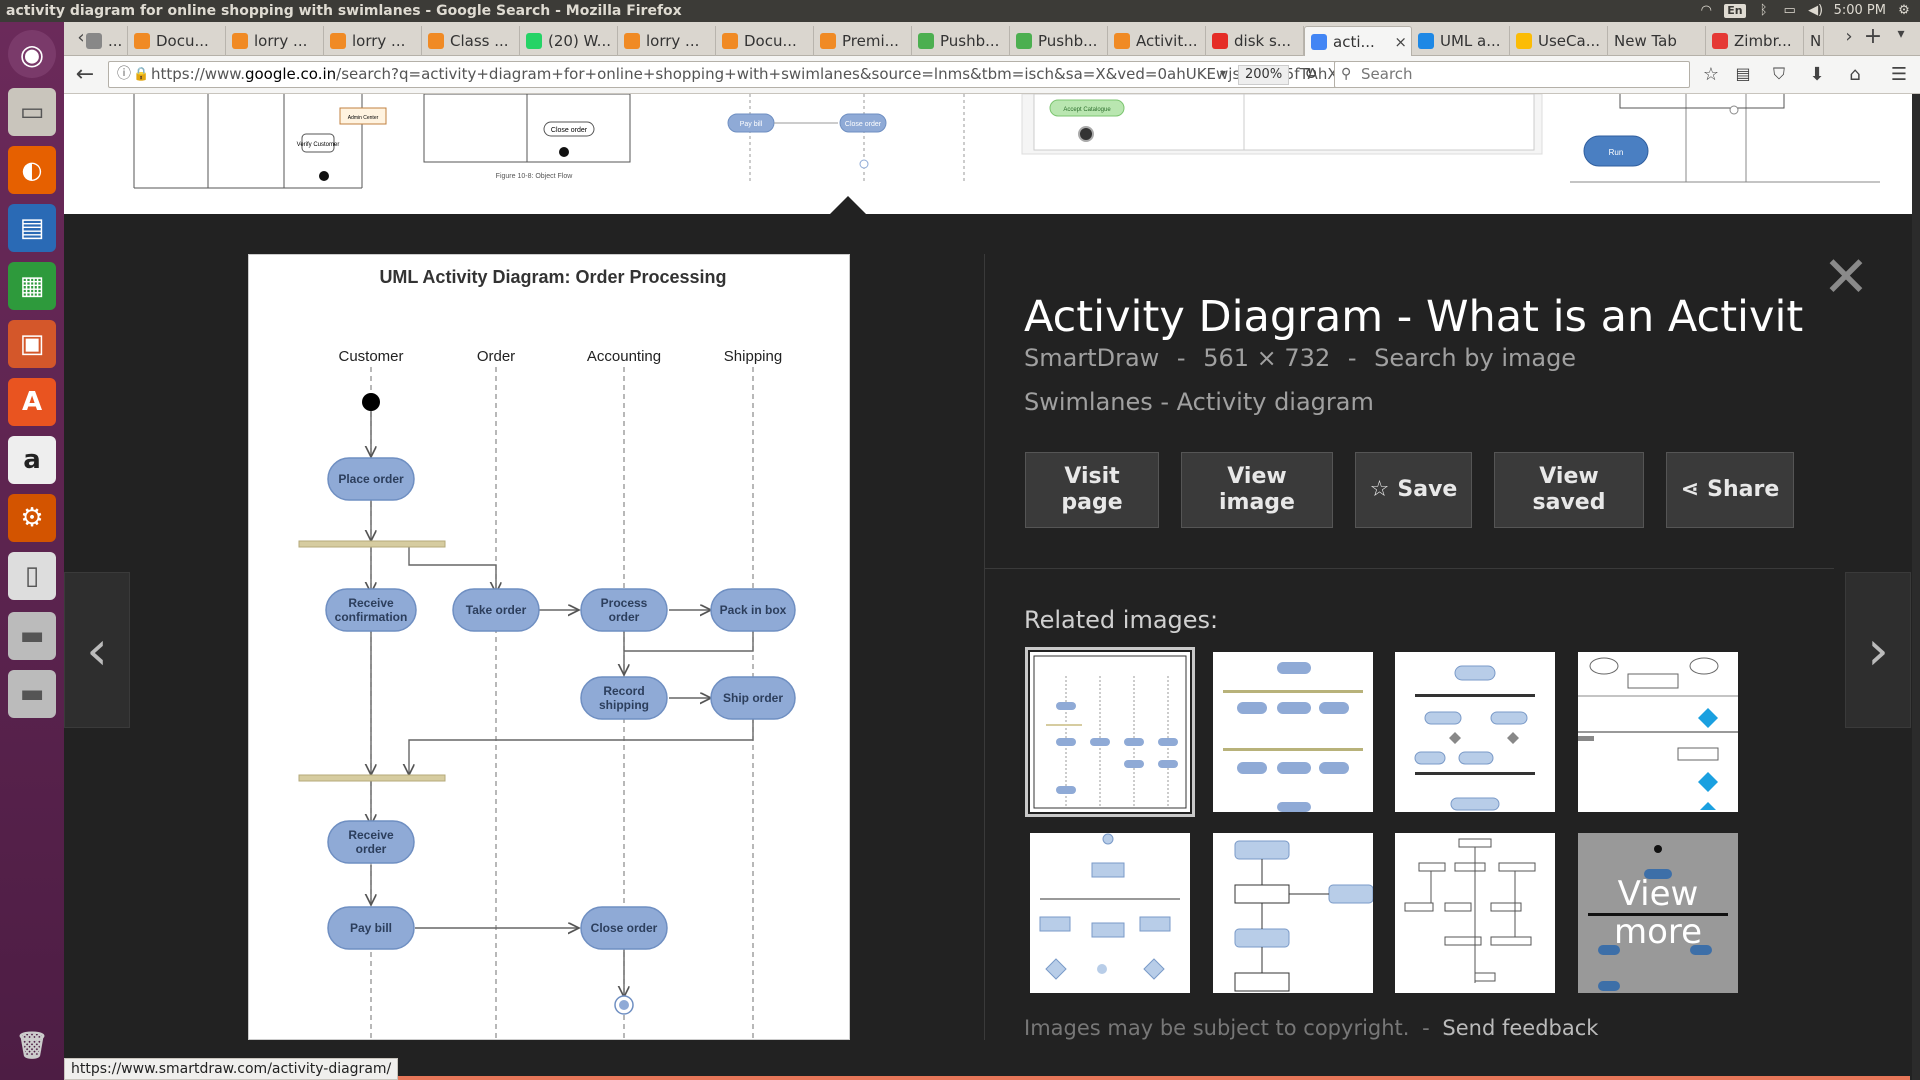 This screenshot has height=1080, width=1920. Describe the element at coordinates (1916, 587) in the screenshot. I see `scrollbar` at that location.